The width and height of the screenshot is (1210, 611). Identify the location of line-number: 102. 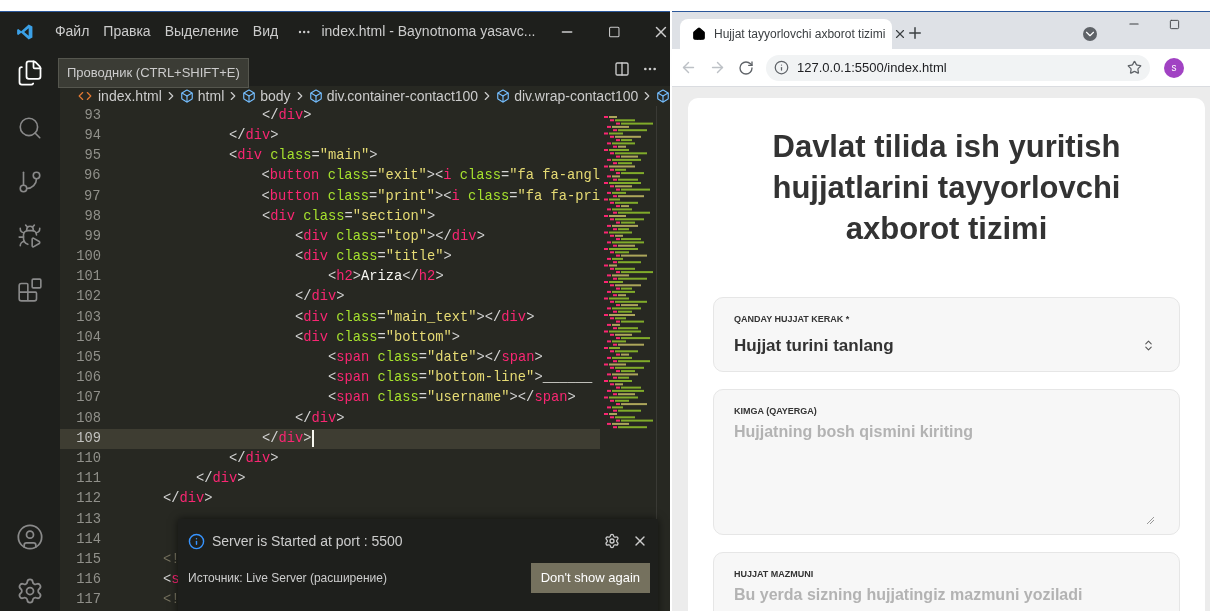
(88, 297).